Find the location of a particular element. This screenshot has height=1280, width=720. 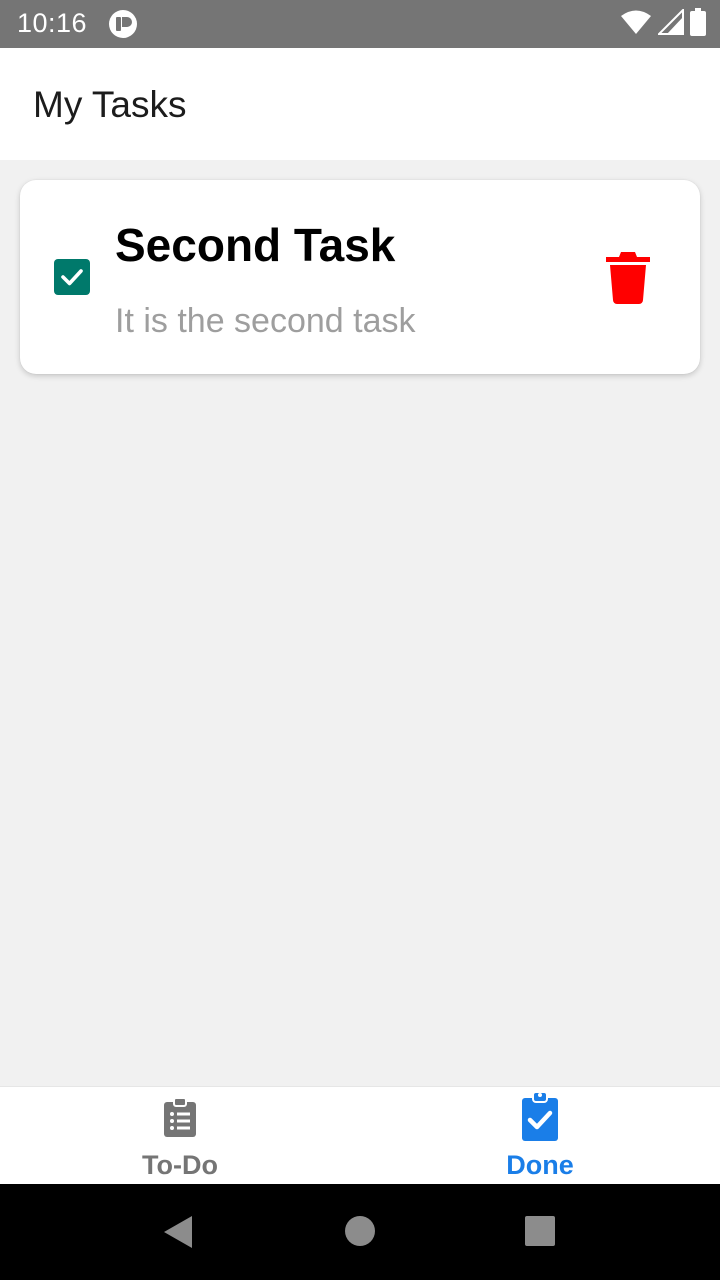

tab-done-label: Done is located at coordinates (540, 1165).